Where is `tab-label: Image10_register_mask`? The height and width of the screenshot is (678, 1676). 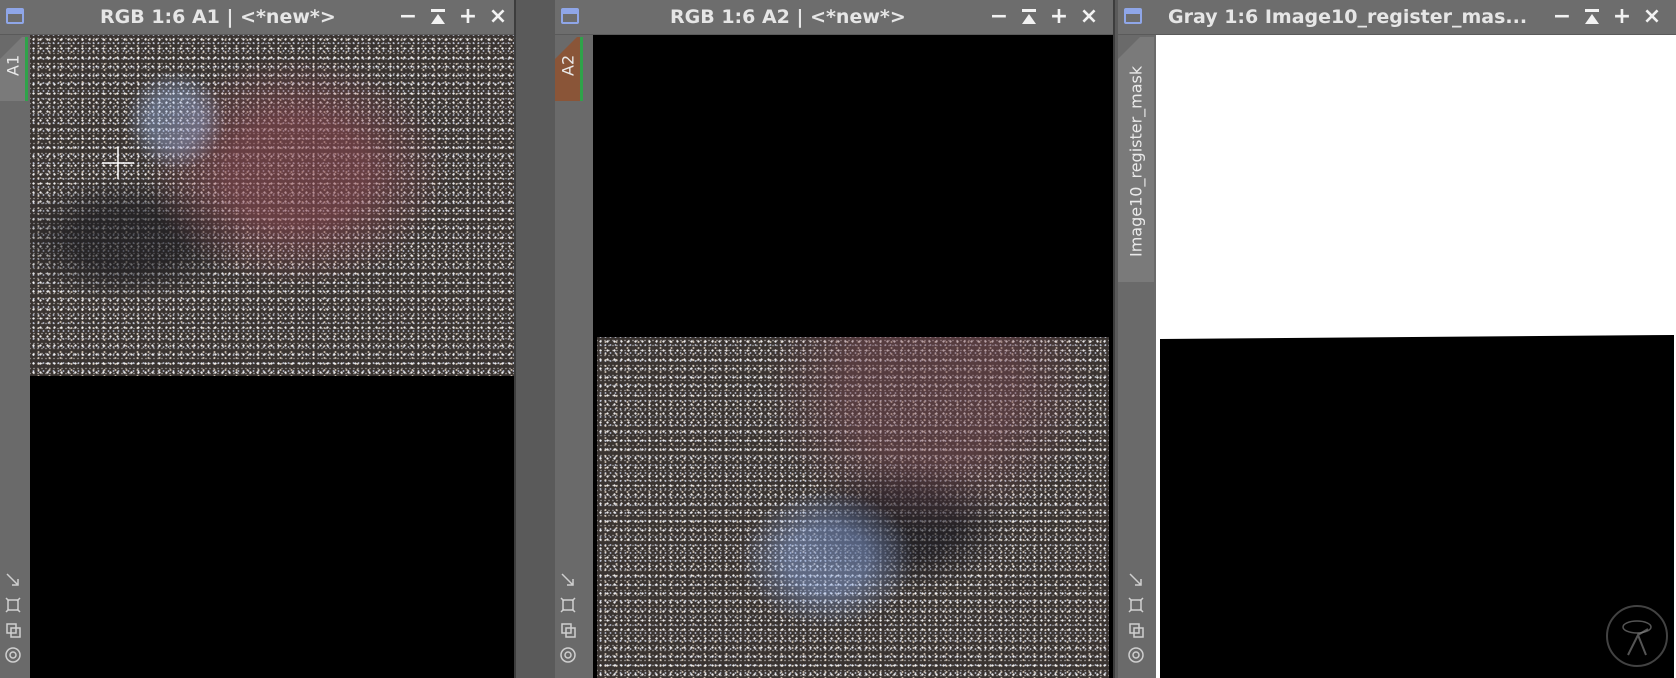
tab-label: Image10_register_mask is located at coordinates (1136, 161).